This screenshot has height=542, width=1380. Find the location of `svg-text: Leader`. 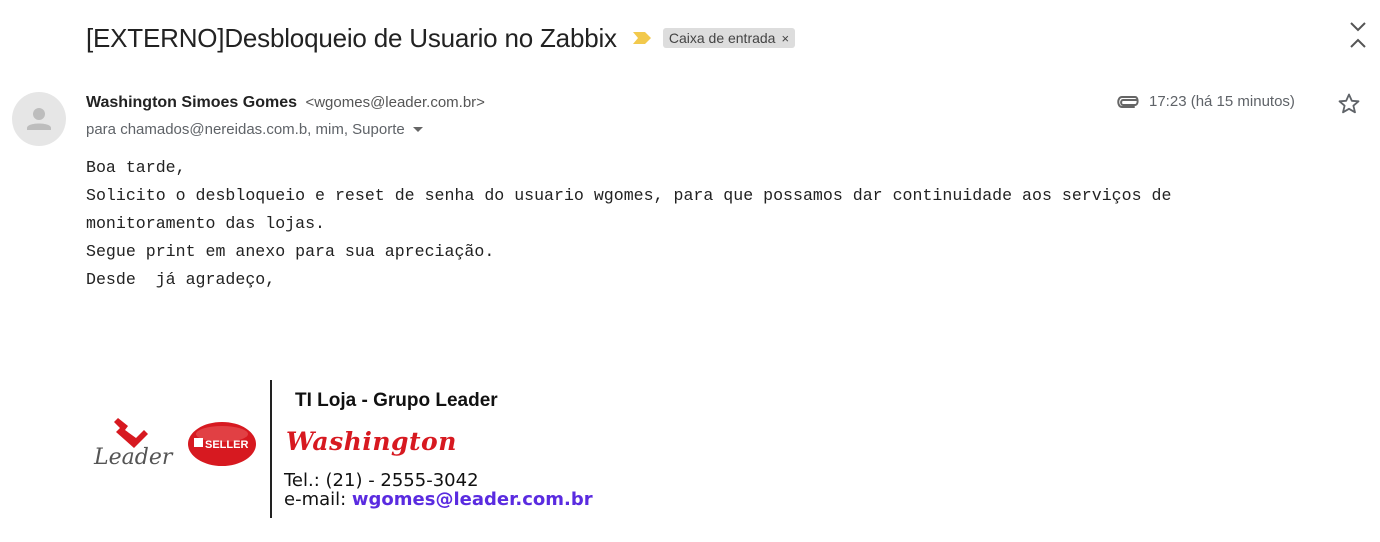

svg-text: Leader is located at coordinates (133, 457).